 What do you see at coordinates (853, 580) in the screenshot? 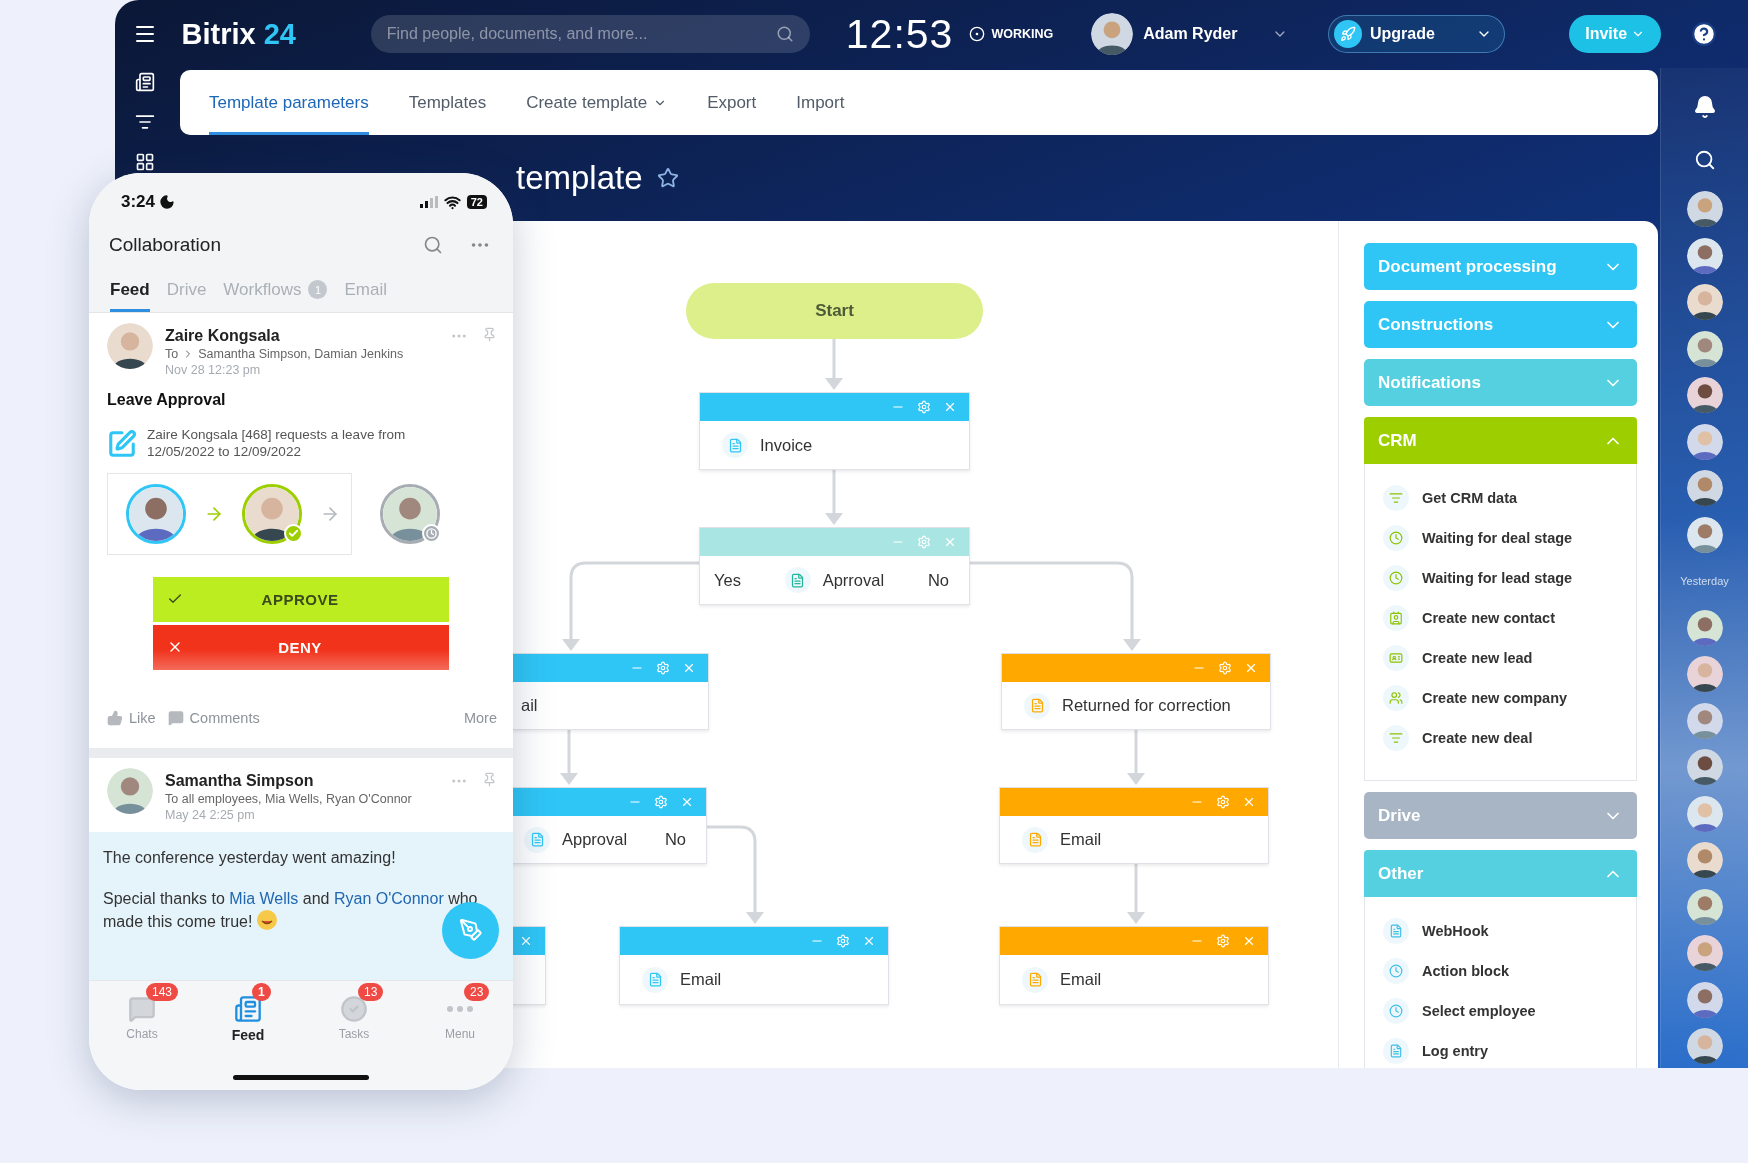
I see `node-label: Aprroval` at bounding box center [853, 580].